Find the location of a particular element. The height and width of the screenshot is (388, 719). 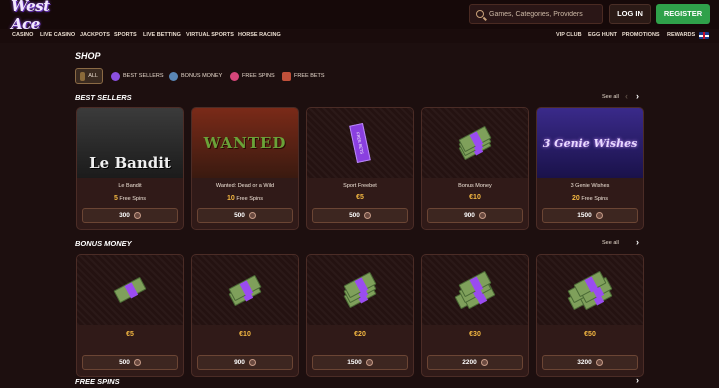

search-box is located at coordinates (536, 14).